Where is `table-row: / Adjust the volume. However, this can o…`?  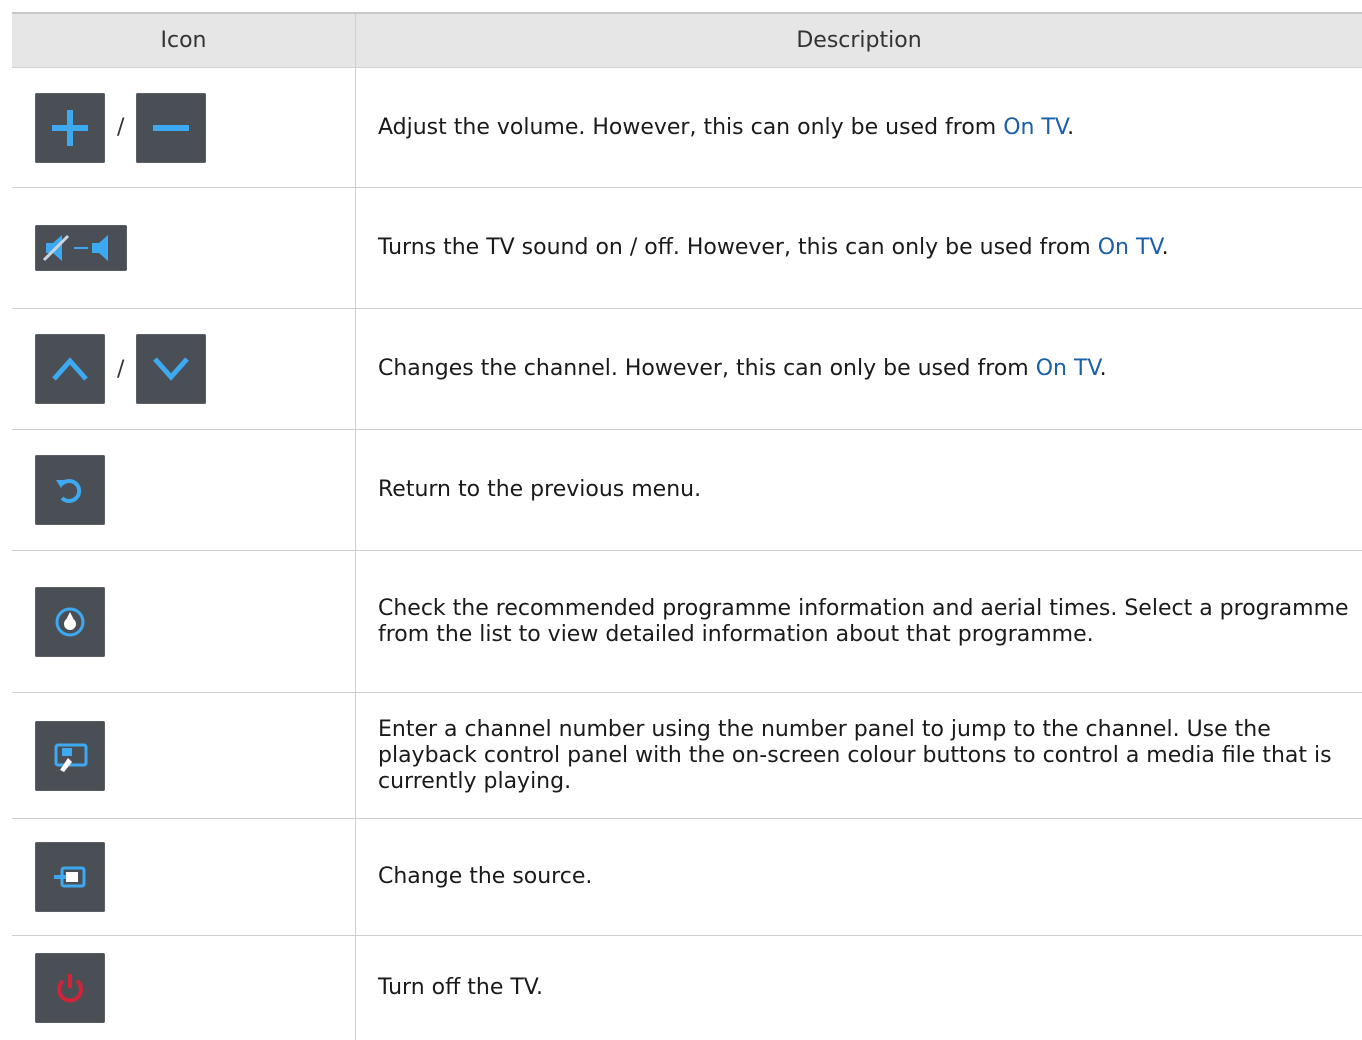
table-row: / Adjust the volume. However, this can o… is located at coordinates (687, 128).